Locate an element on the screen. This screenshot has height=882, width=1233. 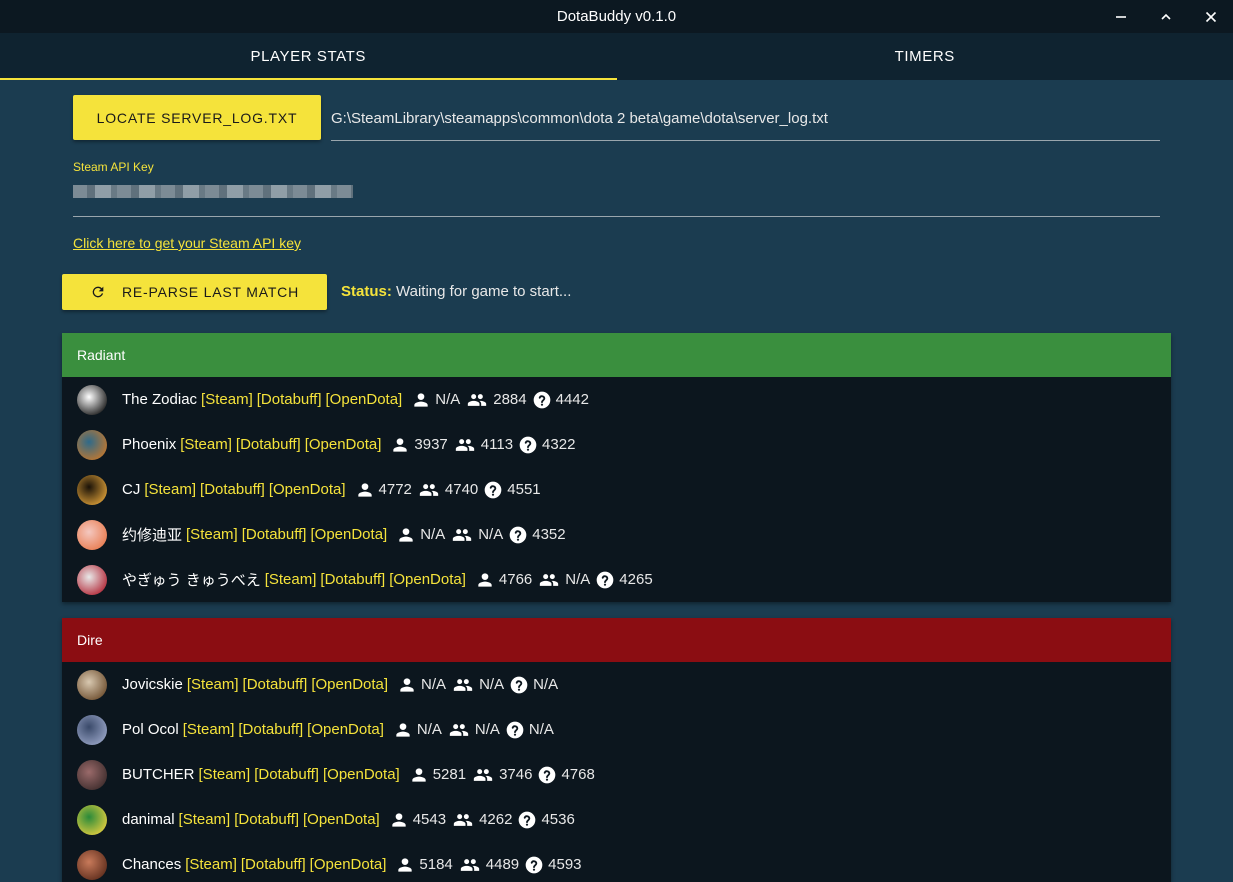
redacted-api-key is located at coordinates (213, 191).